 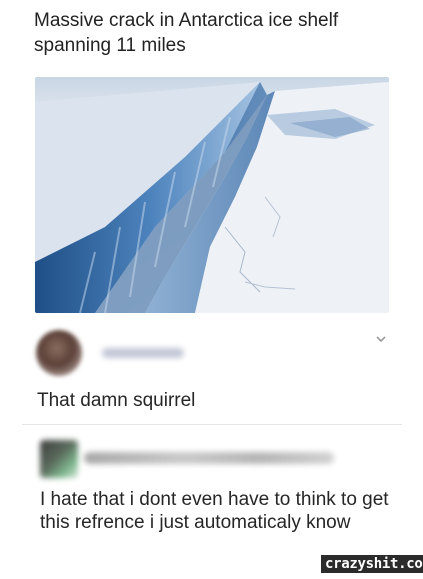 What do you see at coordinates (186, 20) in the screenshot?
I see `post-title-line-1: Massive crack in Antarctica ice shelf` at bounding box center [186, 20].